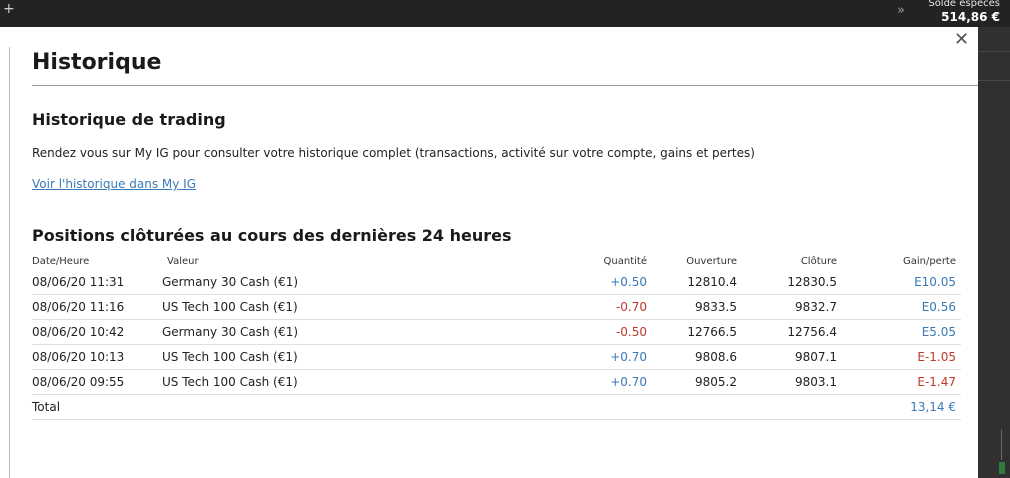 The height and width of the screenshot is (478, 1010). What do you see at coordinates (933, 407) in the screenshot?
I see `total-value: 13,14 €` at bounding box center [933, 407].